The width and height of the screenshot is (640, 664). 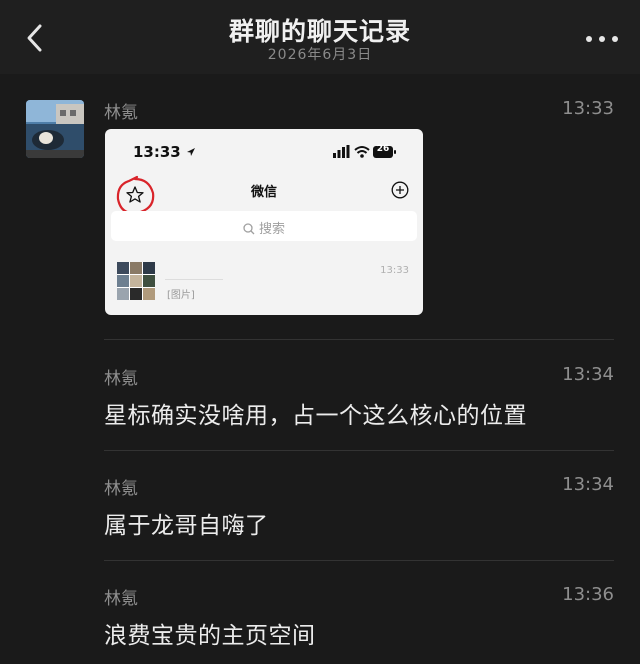 What do you see at coordinates (359, 619) in the screenshot?
I see `message-row: 林氪 13:36 浪费宝贵的主页空间` at bounding box center [359, 619].